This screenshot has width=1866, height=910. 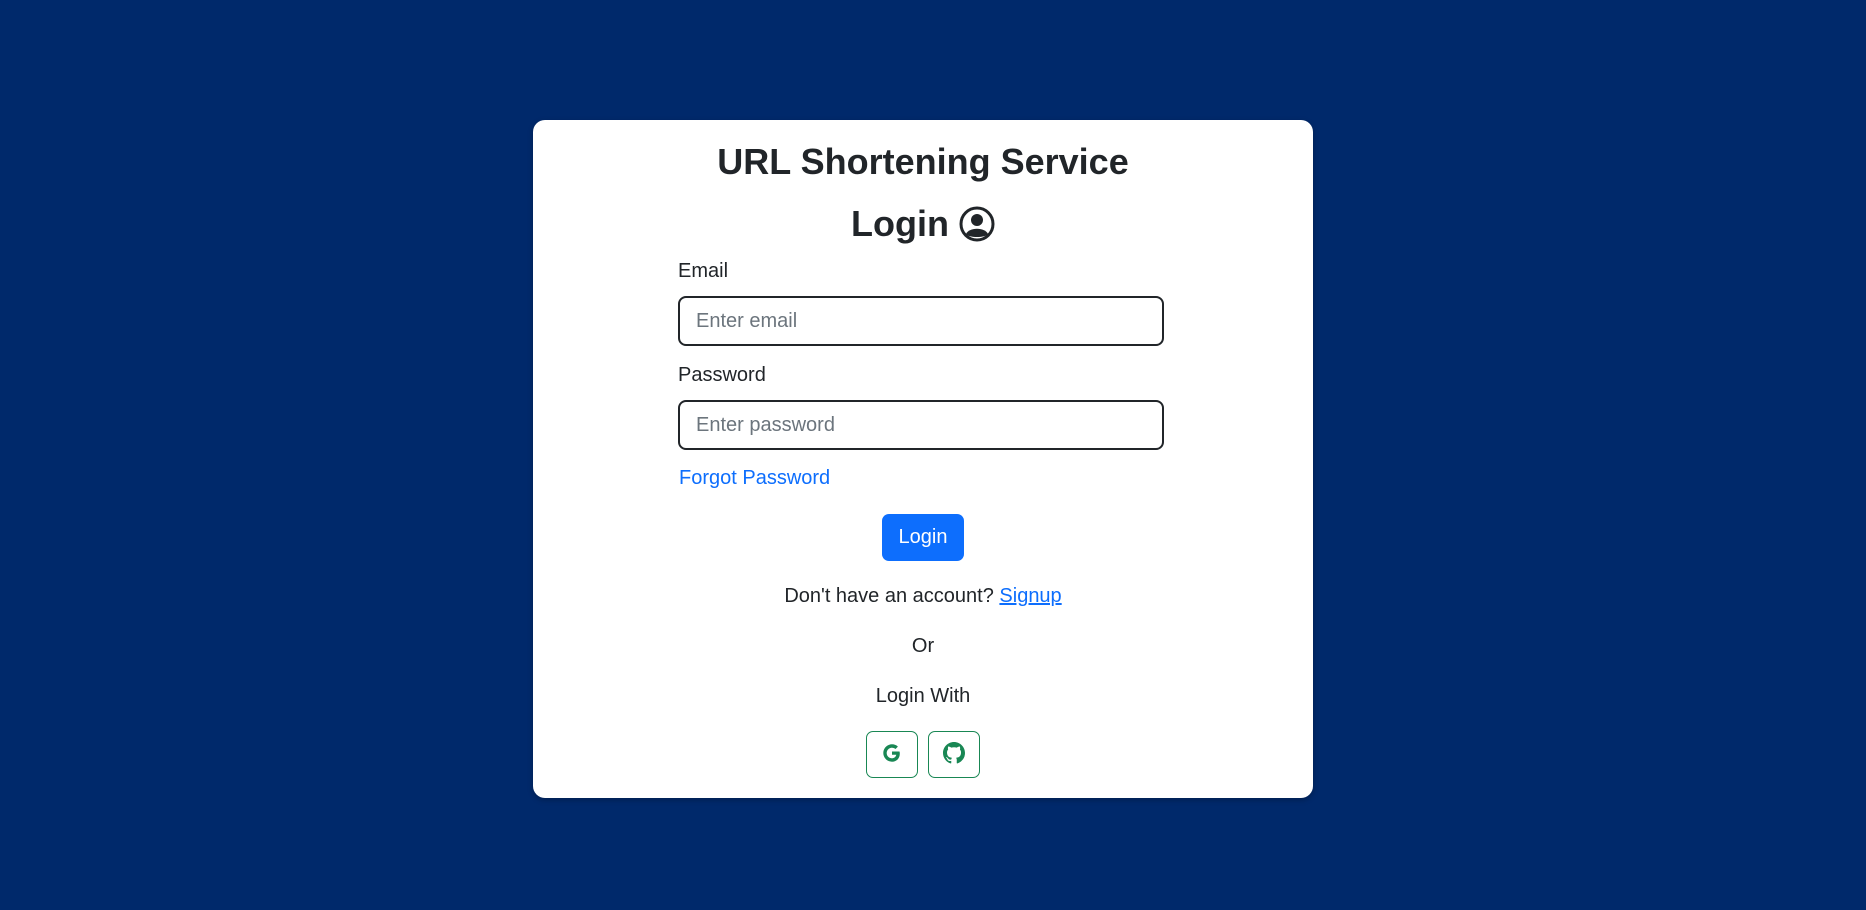 I want to click on app-title: URL Shortening Service, so click(x=923, y=161).